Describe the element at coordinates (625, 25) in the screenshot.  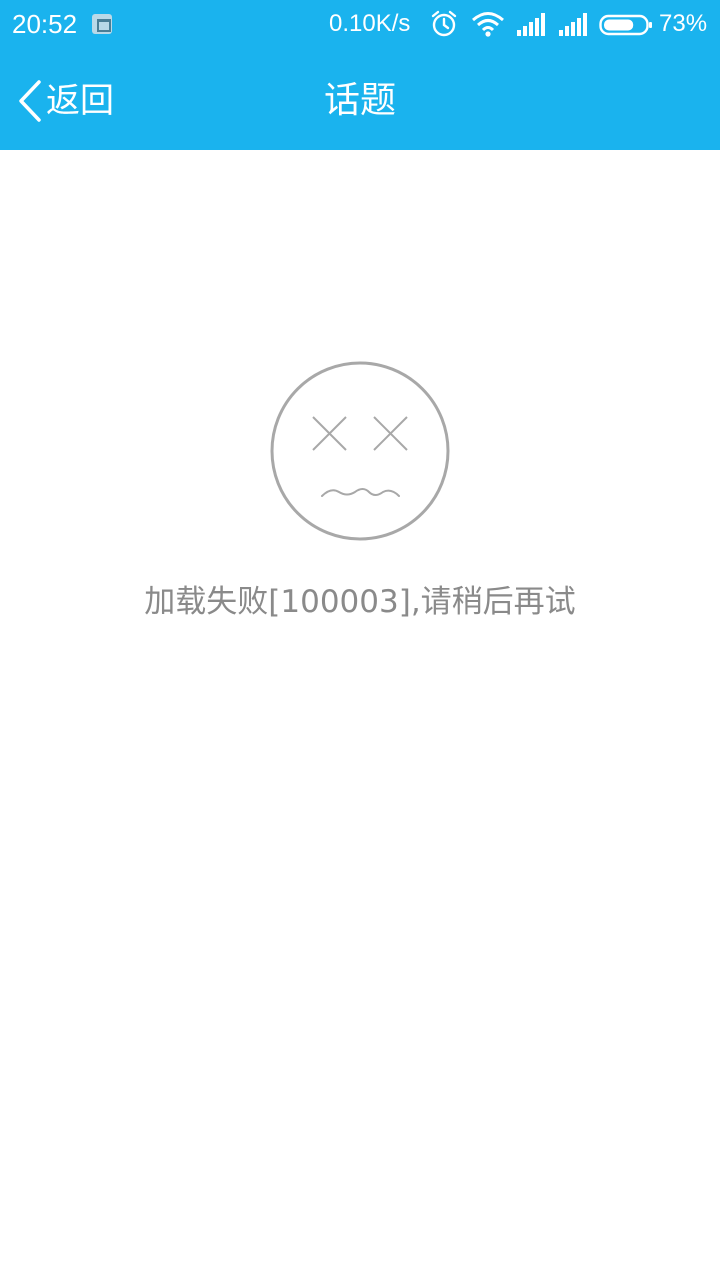
I see `battery-icon` at that location.